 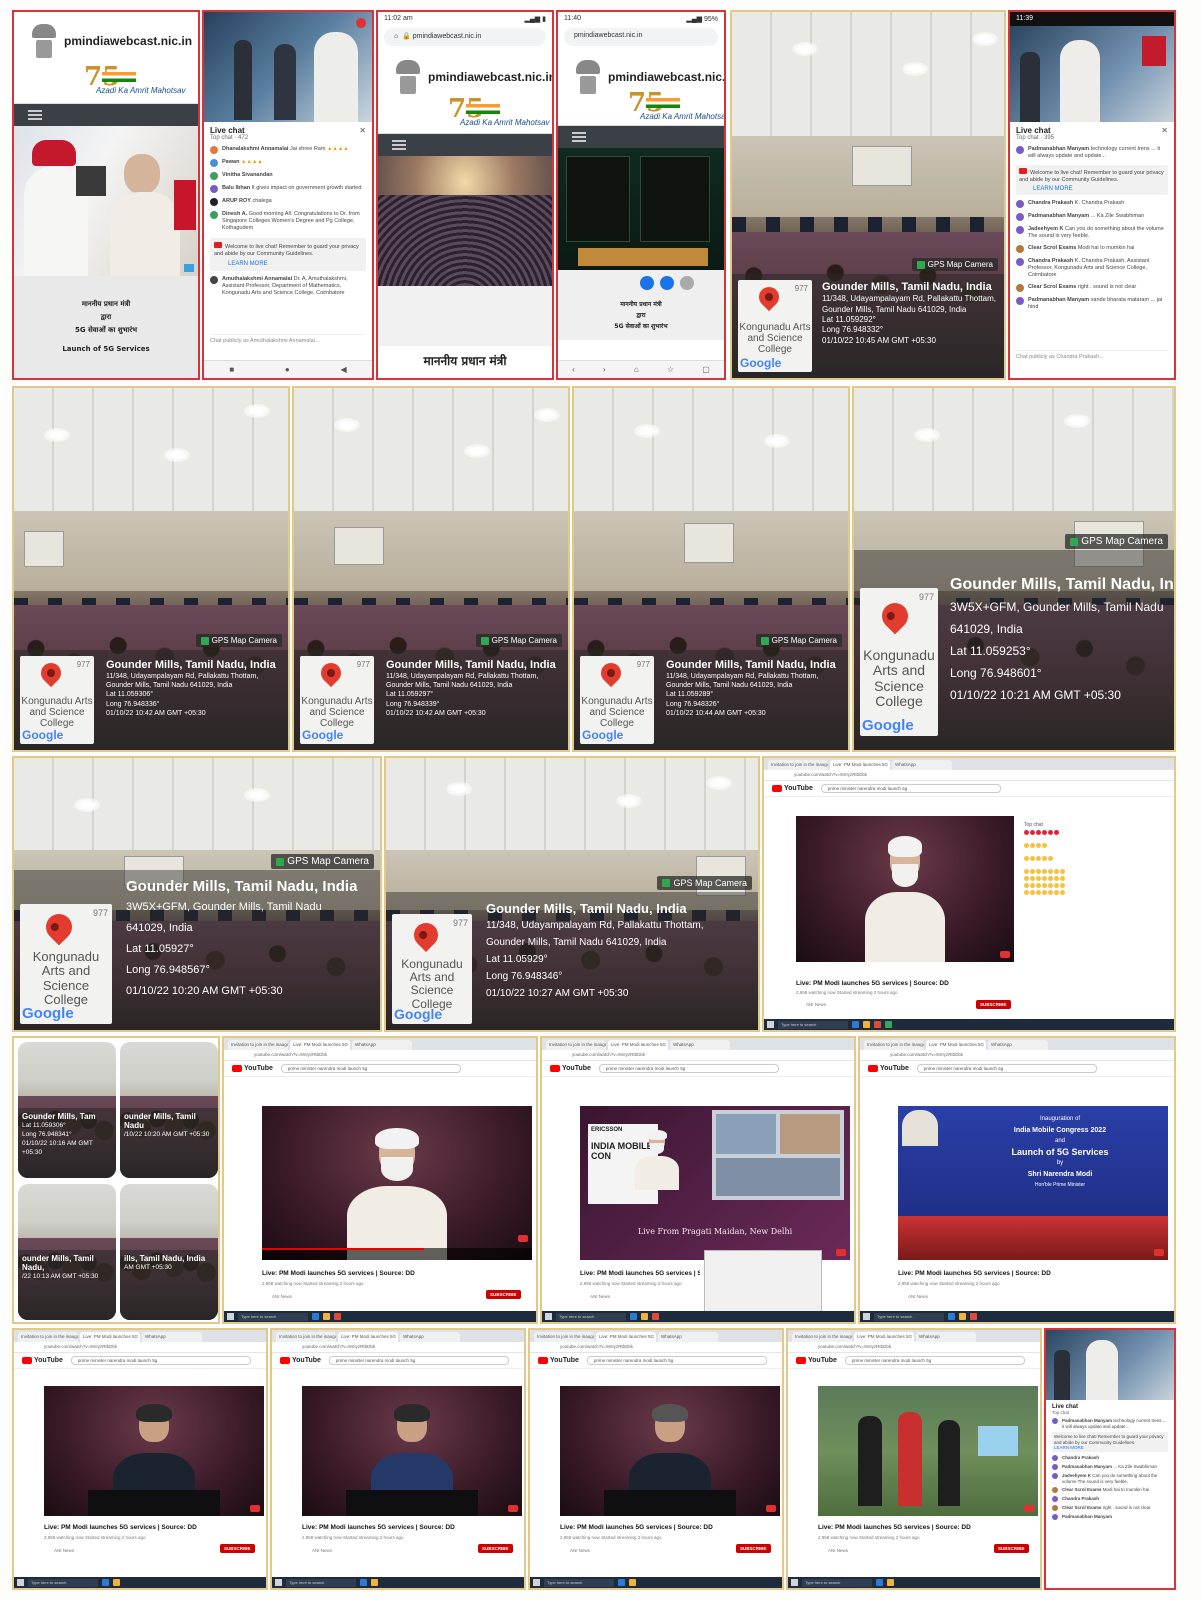 I want to click on browser-tab-active: Live: PM Modi launches 5G, so click(x=860, y=765).